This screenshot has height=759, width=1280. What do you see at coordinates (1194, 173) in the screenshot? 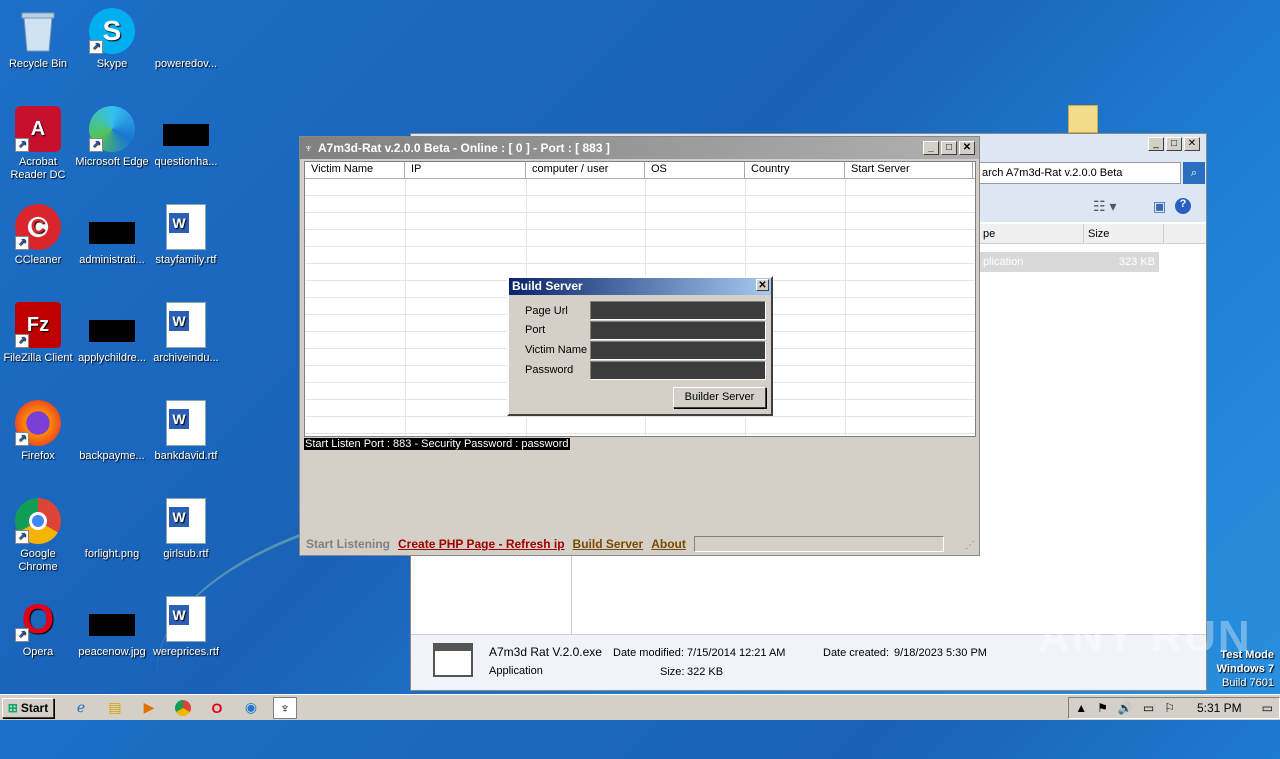
I see `search-icon: ⌕` at bounding box center [1194, 173].